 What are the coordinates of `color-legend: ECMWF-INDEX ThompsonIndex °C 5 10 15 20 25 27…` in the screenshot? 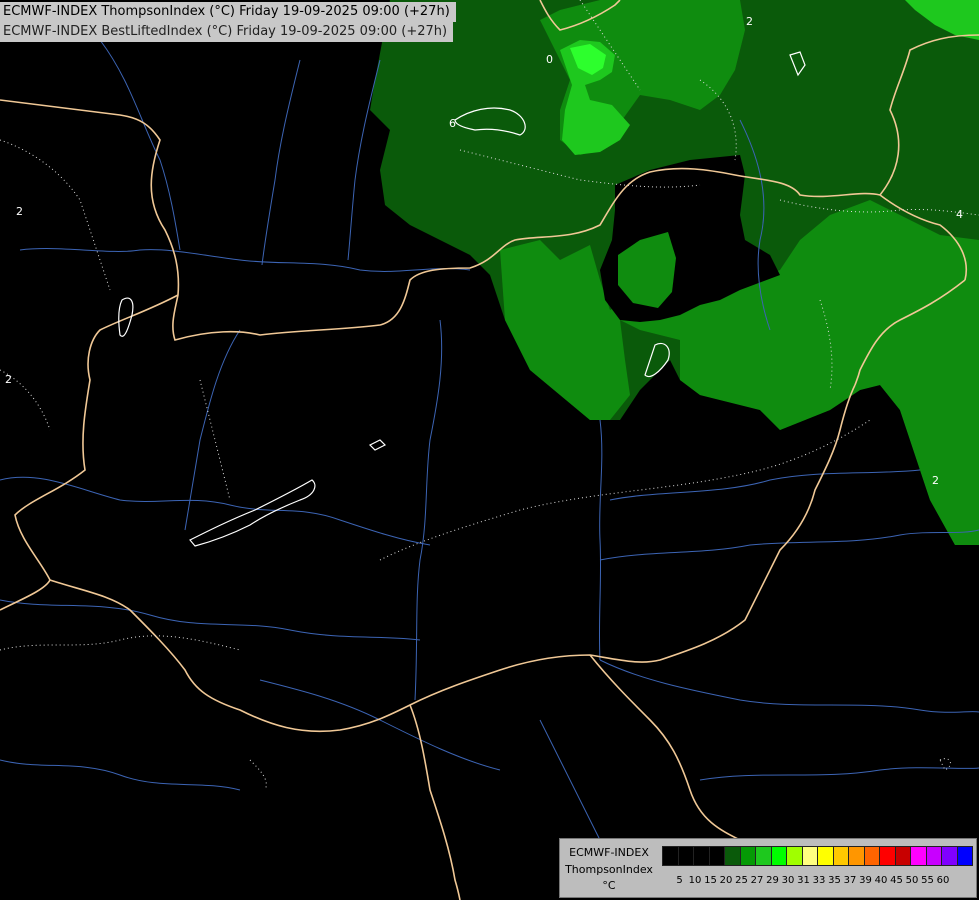 It's located at (768, 868).